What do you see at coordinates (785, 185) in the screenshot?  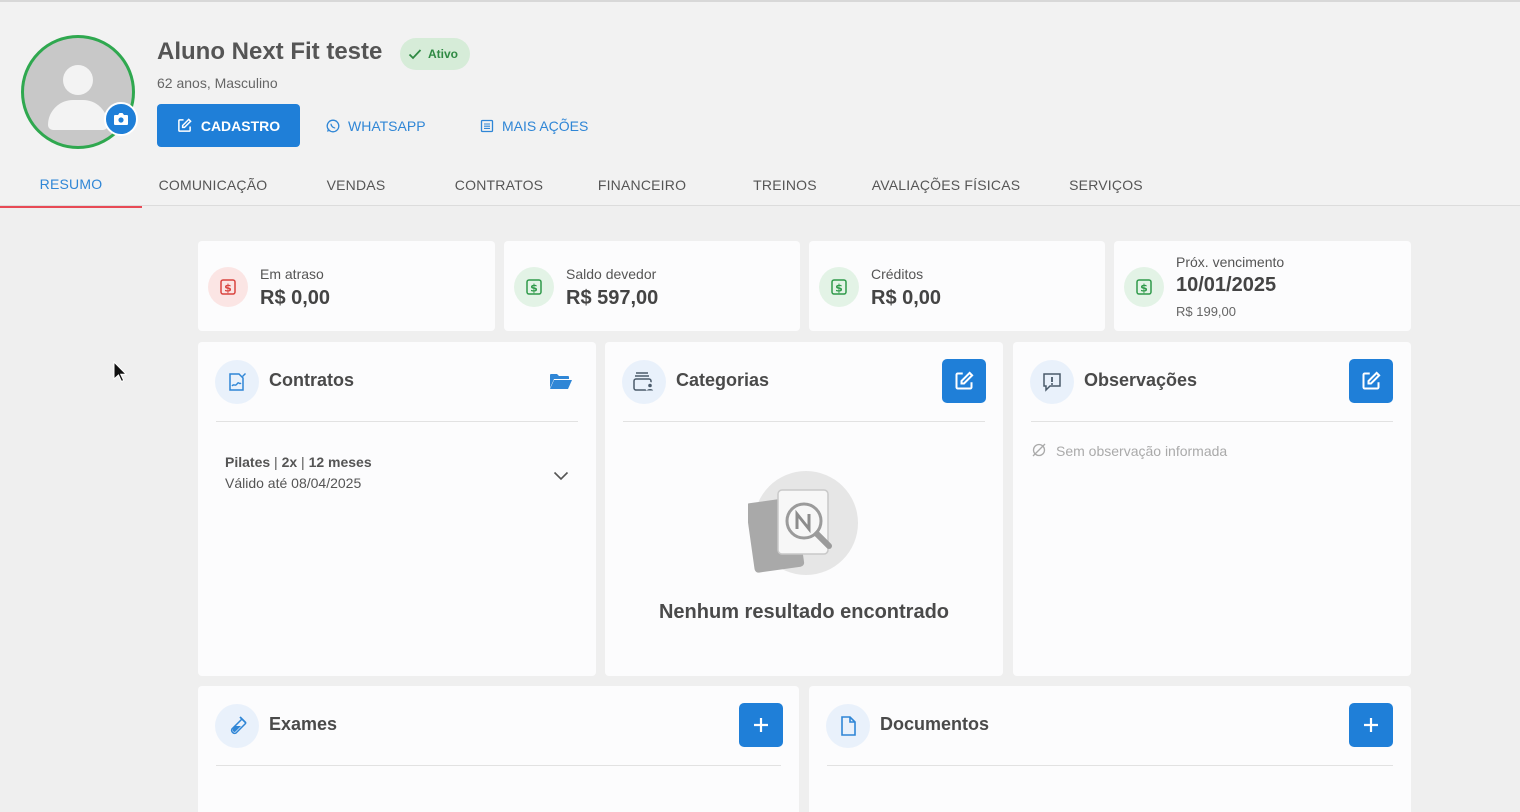 I see `tab-treinos: TREINOS` at bounding box center [785, 185].